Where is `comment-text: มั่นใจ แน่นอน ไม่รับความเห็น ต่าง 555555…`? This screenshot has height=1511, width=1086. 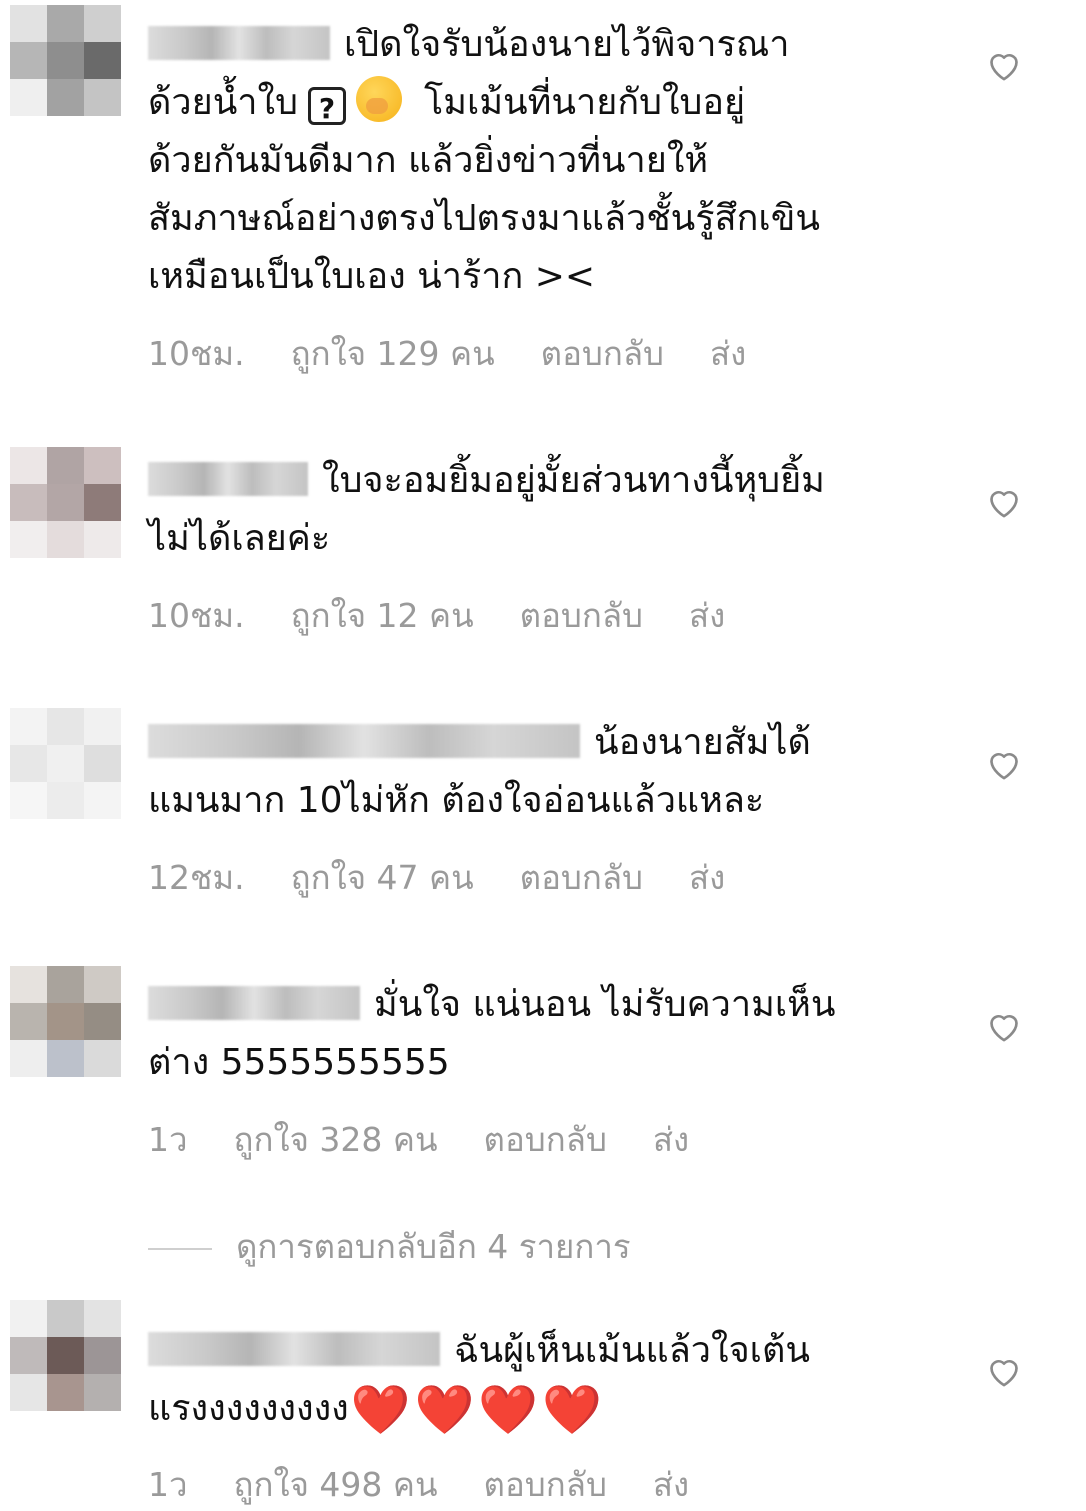 comment-text: มั่นใจ แน่นอน ไม่รับความเห็น ต่าง 555555… is located at coordinates (492, 1033).